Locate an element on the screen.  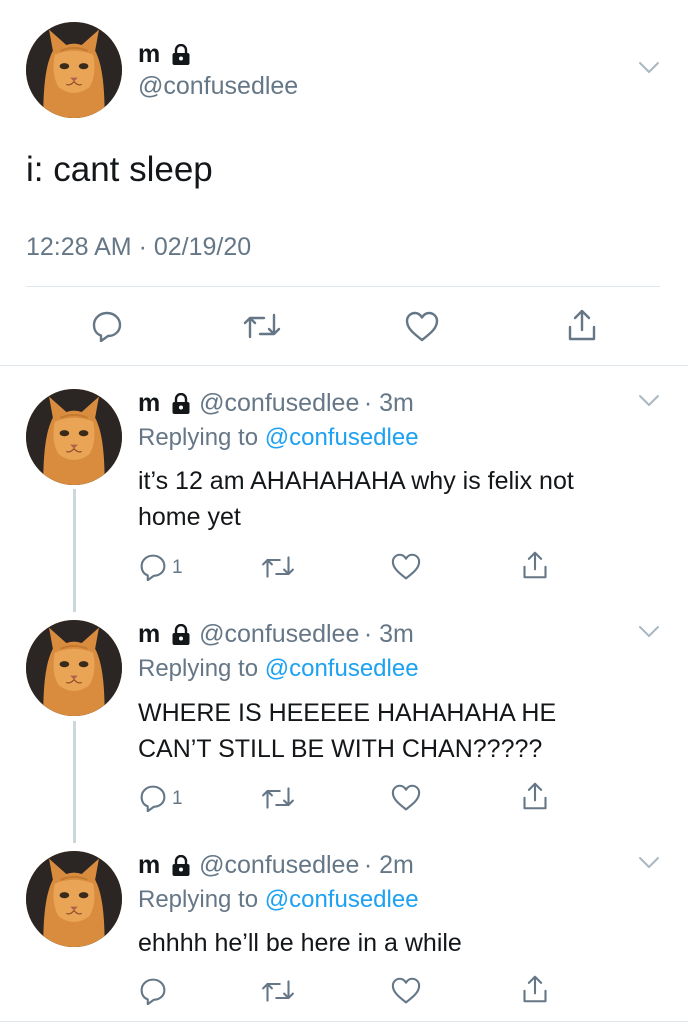
reply-time: · 2m is located at coordinates (388, 865).